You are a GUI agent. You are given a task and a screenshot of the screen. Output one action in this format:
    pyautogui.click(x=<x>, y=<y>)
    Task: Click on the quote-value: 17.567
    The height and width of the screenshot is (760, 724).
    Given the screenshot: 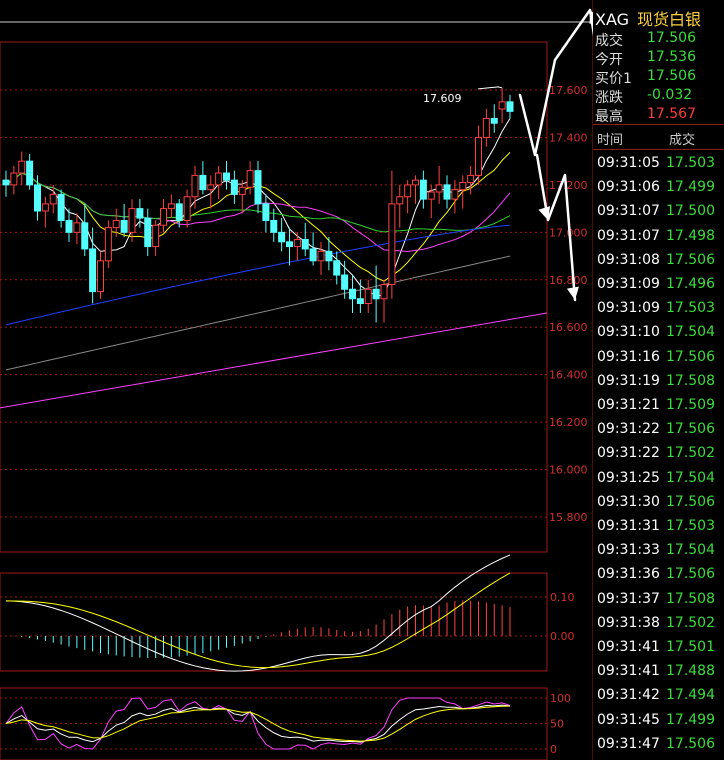 What is the action you would take?
    pyautogui.click(x=671, y=114)
    